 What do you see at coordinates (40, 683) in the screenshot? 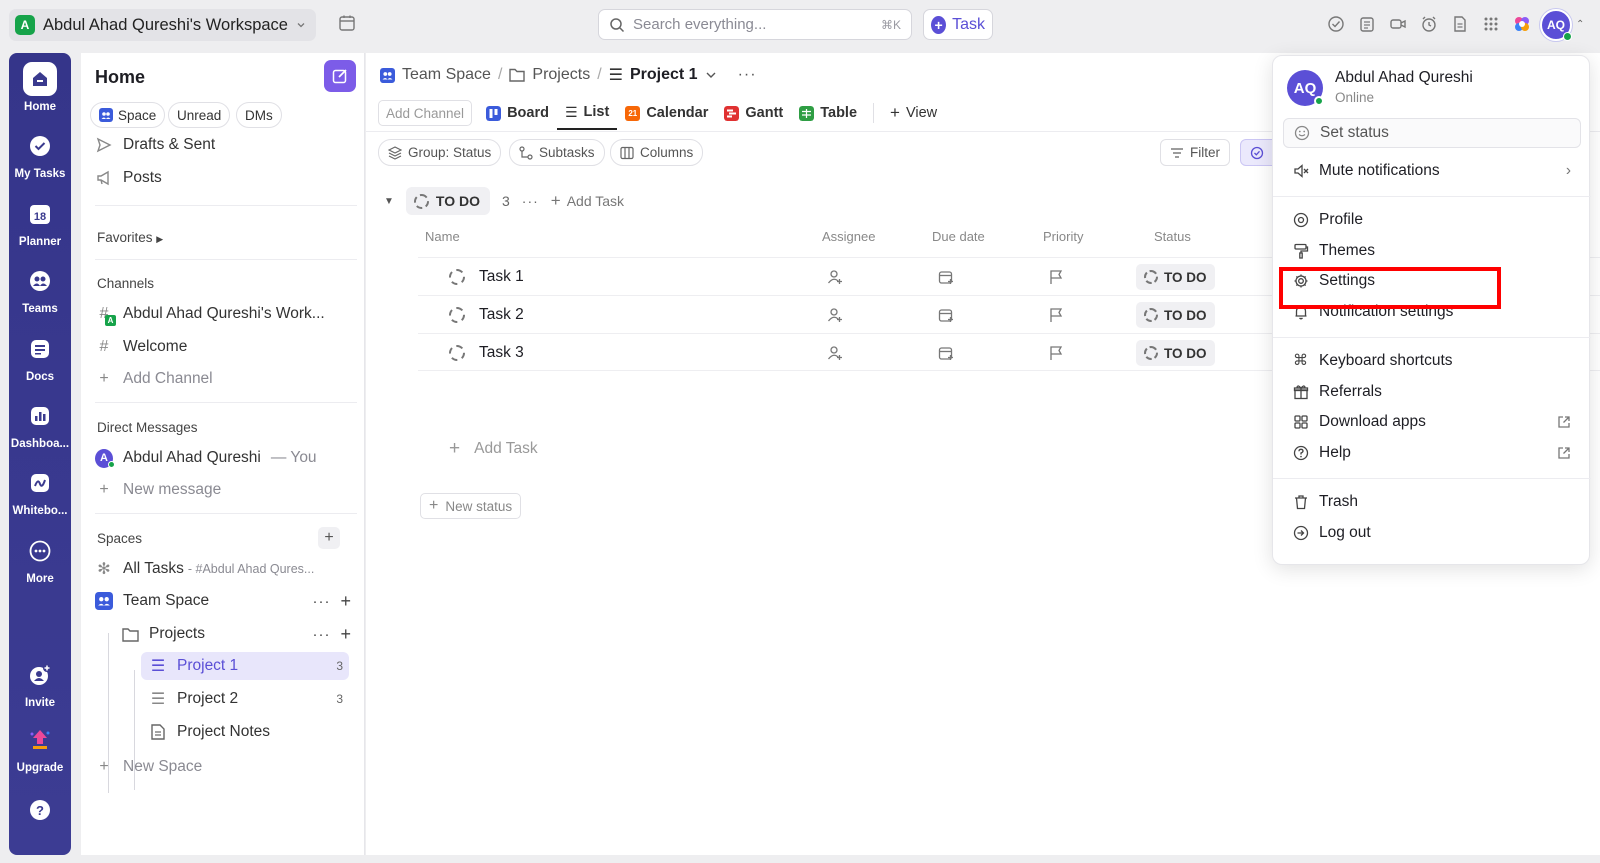
I see `rail-invite: Invite` at bounding box center [40, 683].